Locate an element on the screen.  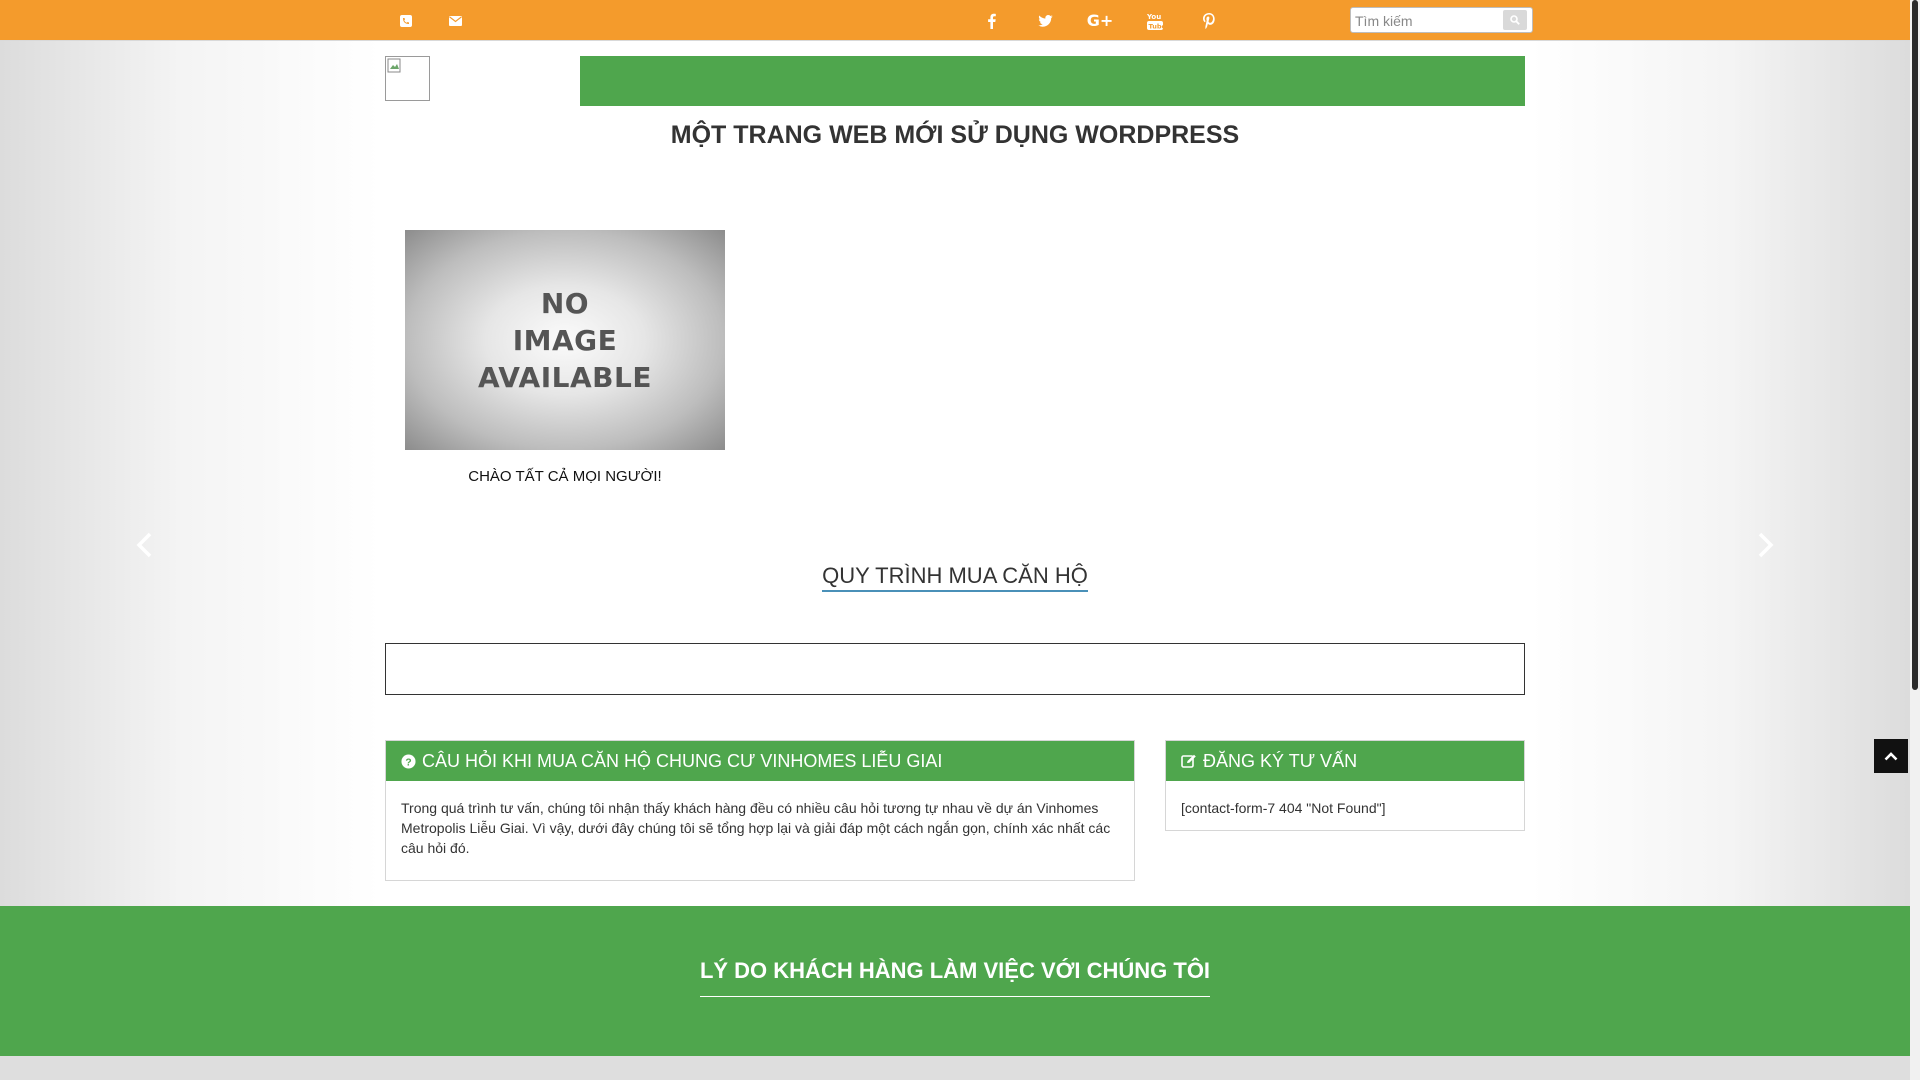
scroll-to-top-button is located at coordinates (1891, 756).